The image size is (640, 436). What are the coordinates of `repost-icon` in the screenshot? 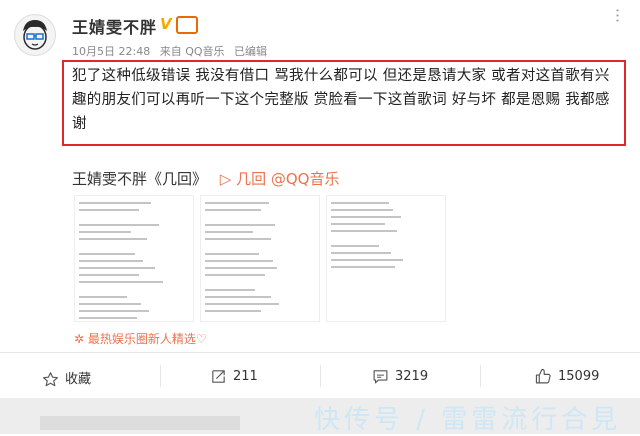 It's located at (218, 376).